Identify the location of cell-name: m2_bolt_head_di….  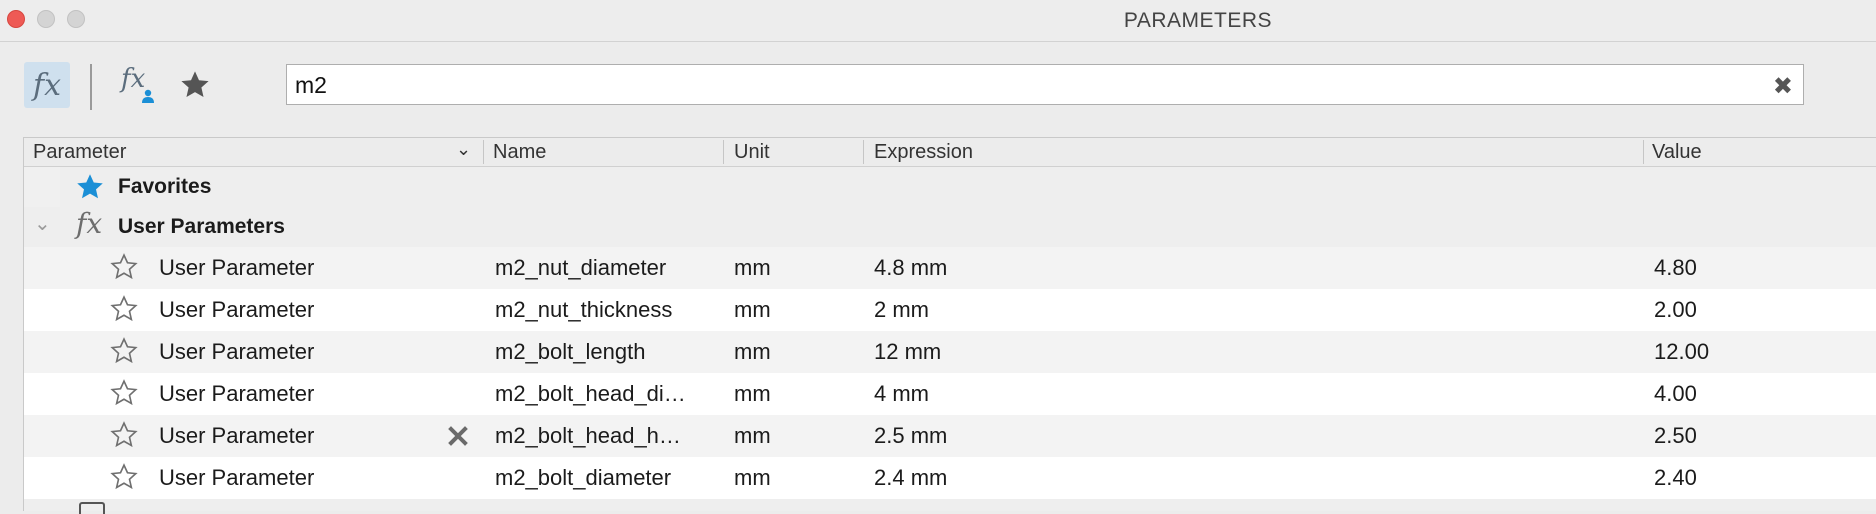
(590, 394).